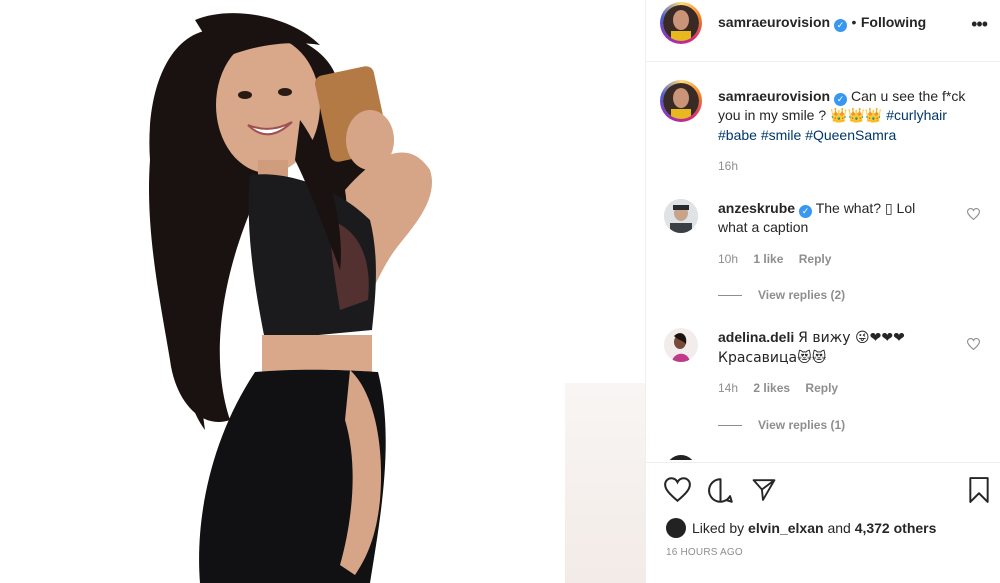  Describe the element at coordinates (677, 489) in the screenshot. I see `heart-icon` at that location.